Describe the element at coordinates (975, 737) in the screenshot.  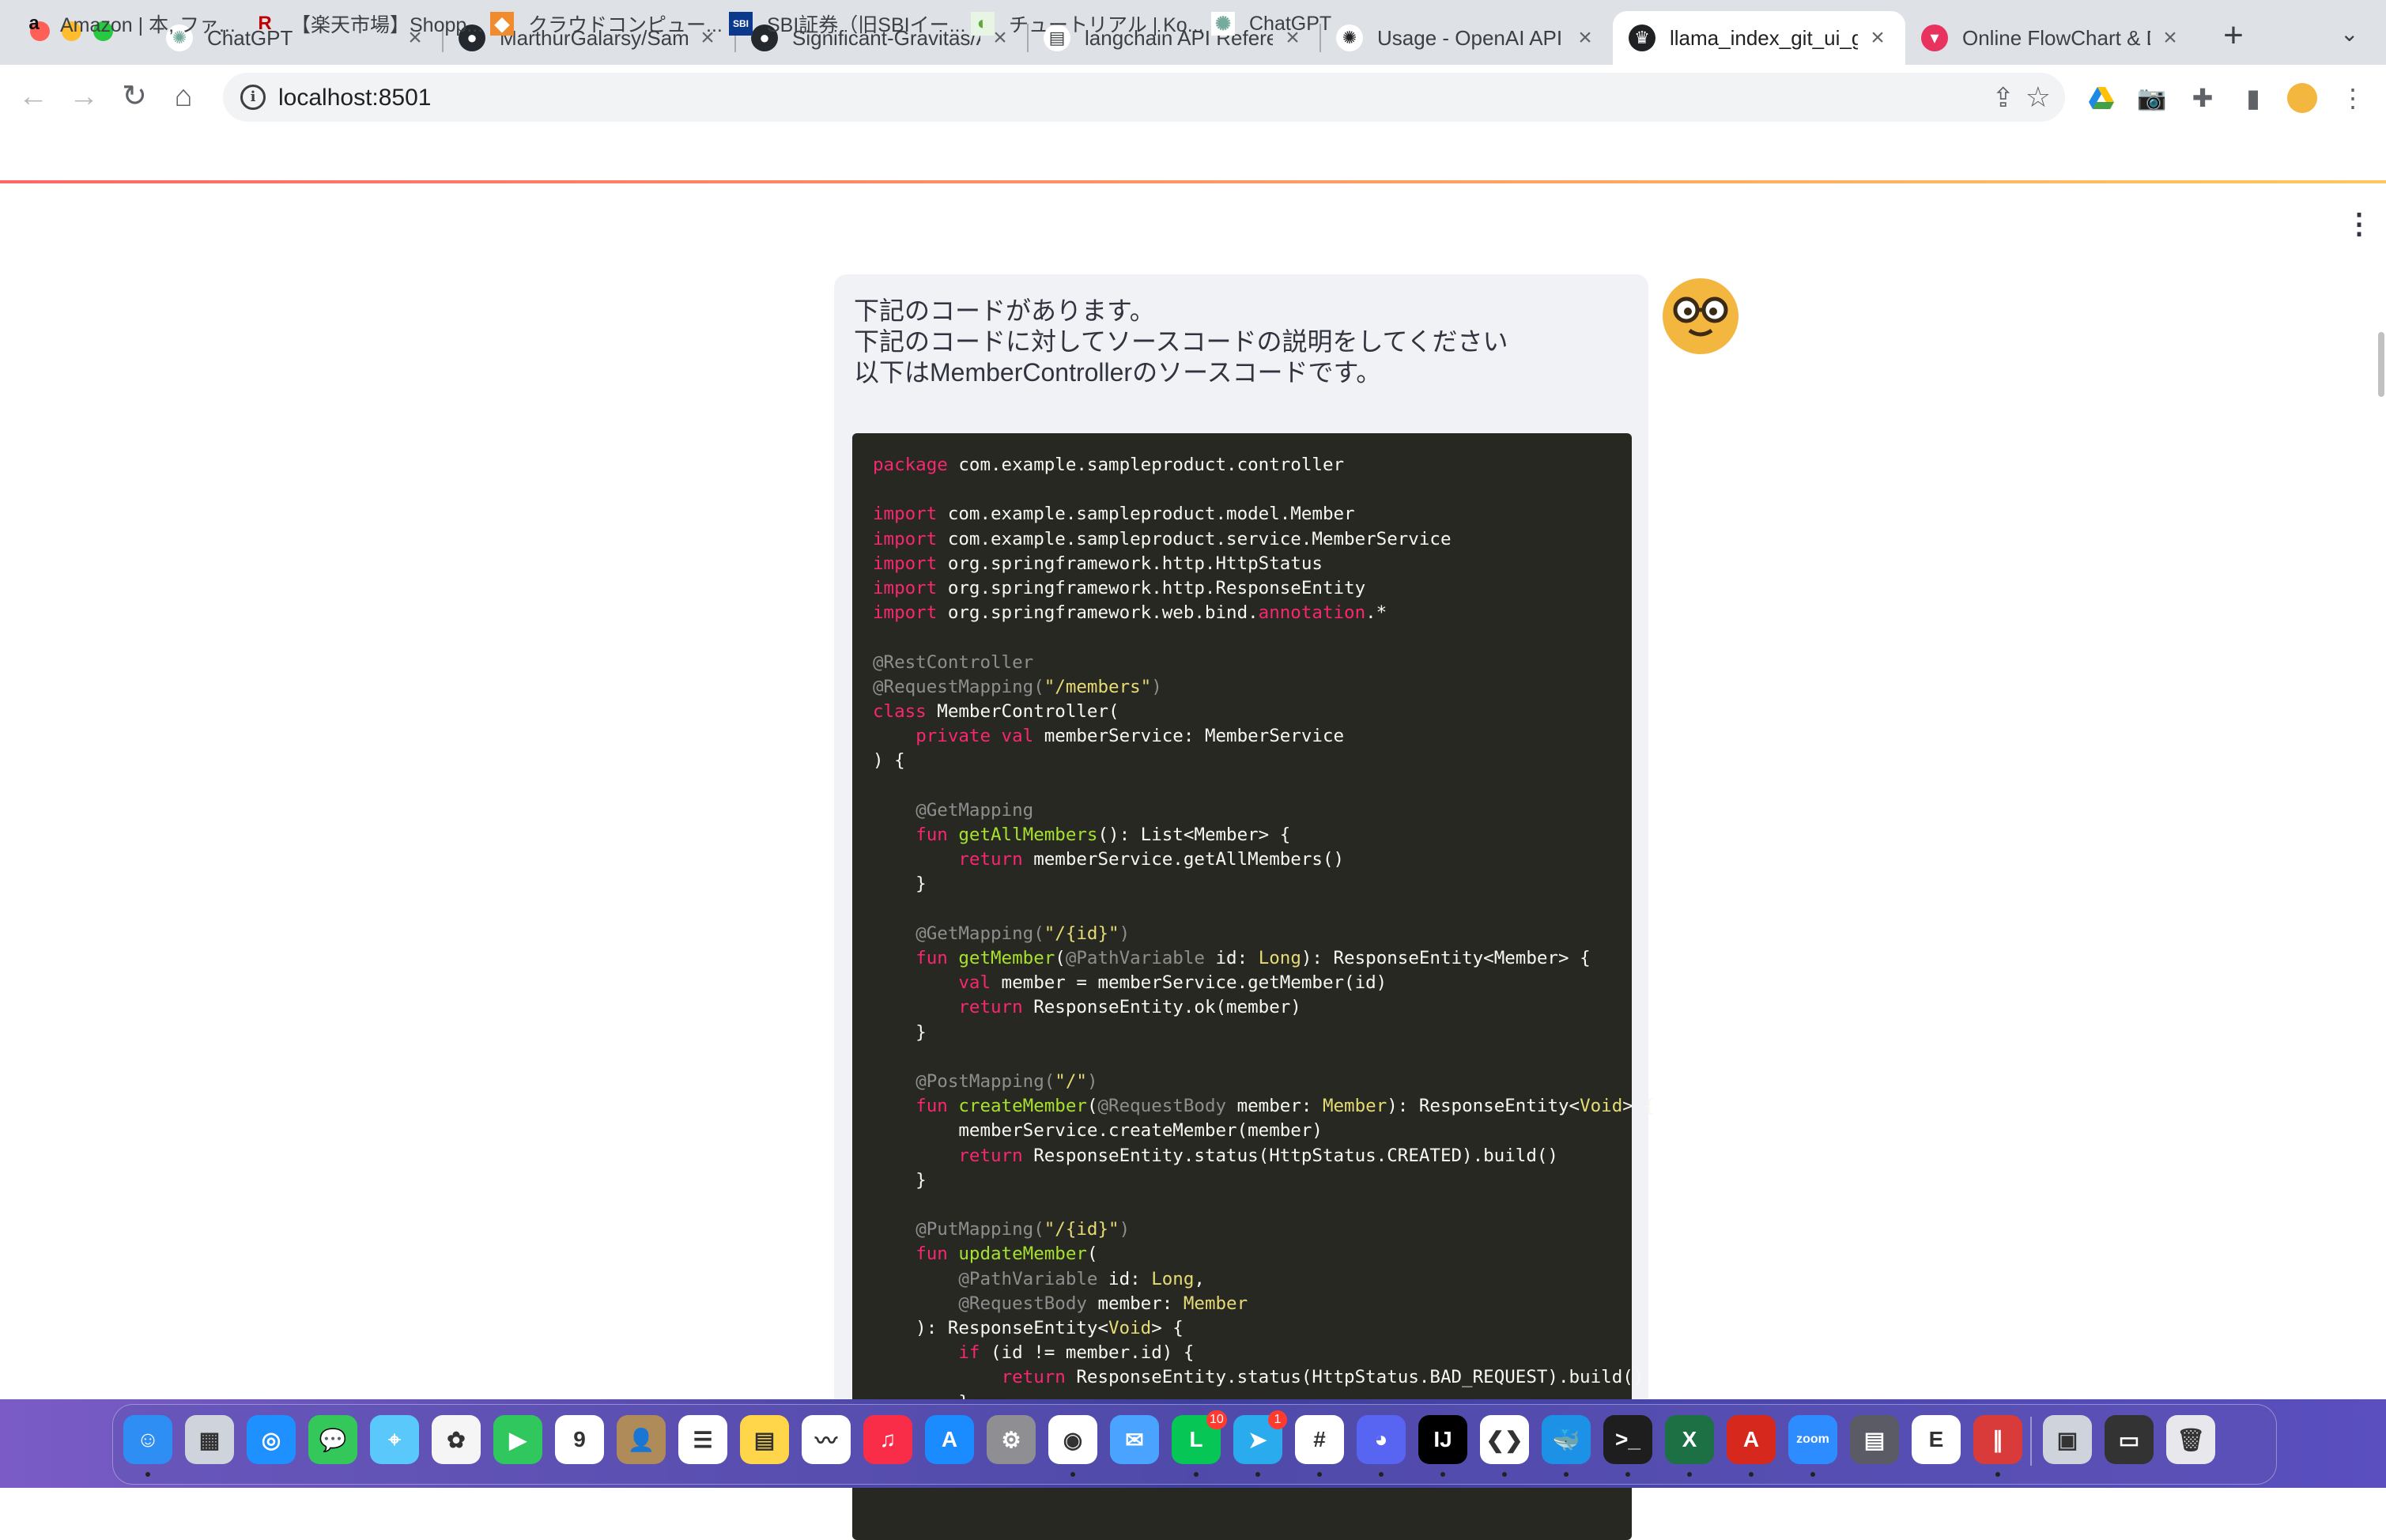
I see `code-token: private val` at that location.